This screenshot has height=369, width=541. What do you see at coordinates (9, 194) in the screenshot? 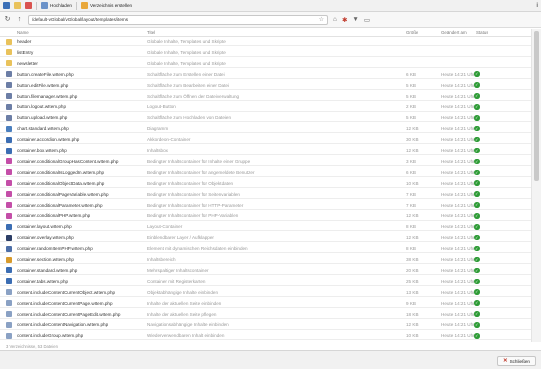
I see `conditional-icon` at bounding box center [9, 194].